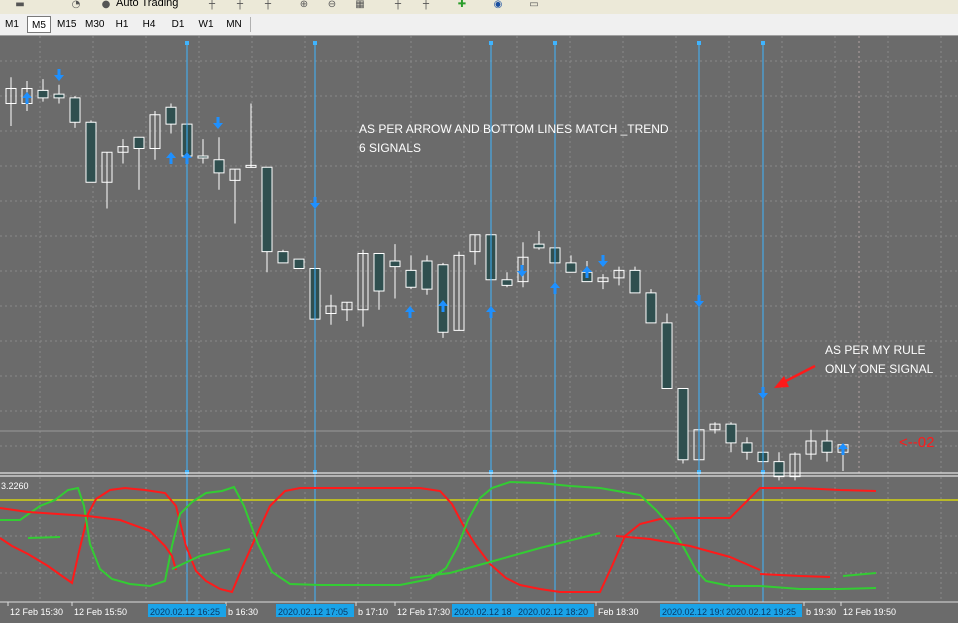  What do you see at coordinates (390, 148) in the screenshot?
I see `annotation-trend-line2: 6 SIGNALS` at bounding box center [390, 148].